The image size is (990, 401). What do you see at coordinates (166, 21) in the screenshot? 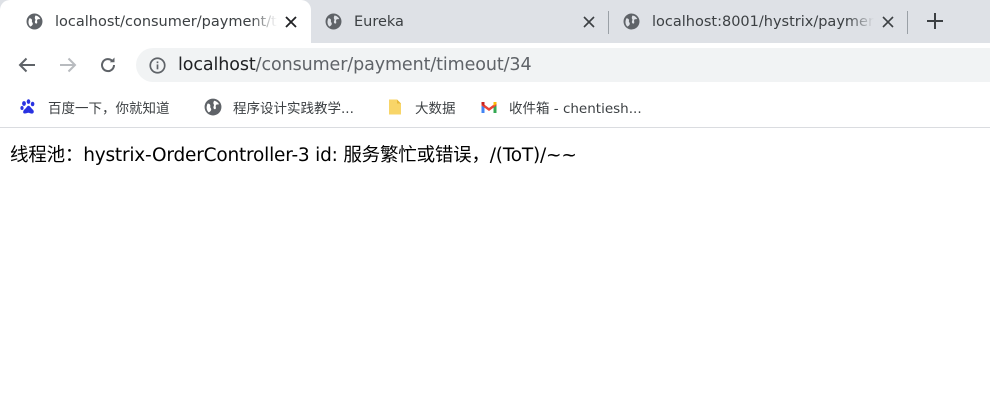
I see `tab-title: localhost/consumer/payment/timeout/34` at bounding box center [166, 21].